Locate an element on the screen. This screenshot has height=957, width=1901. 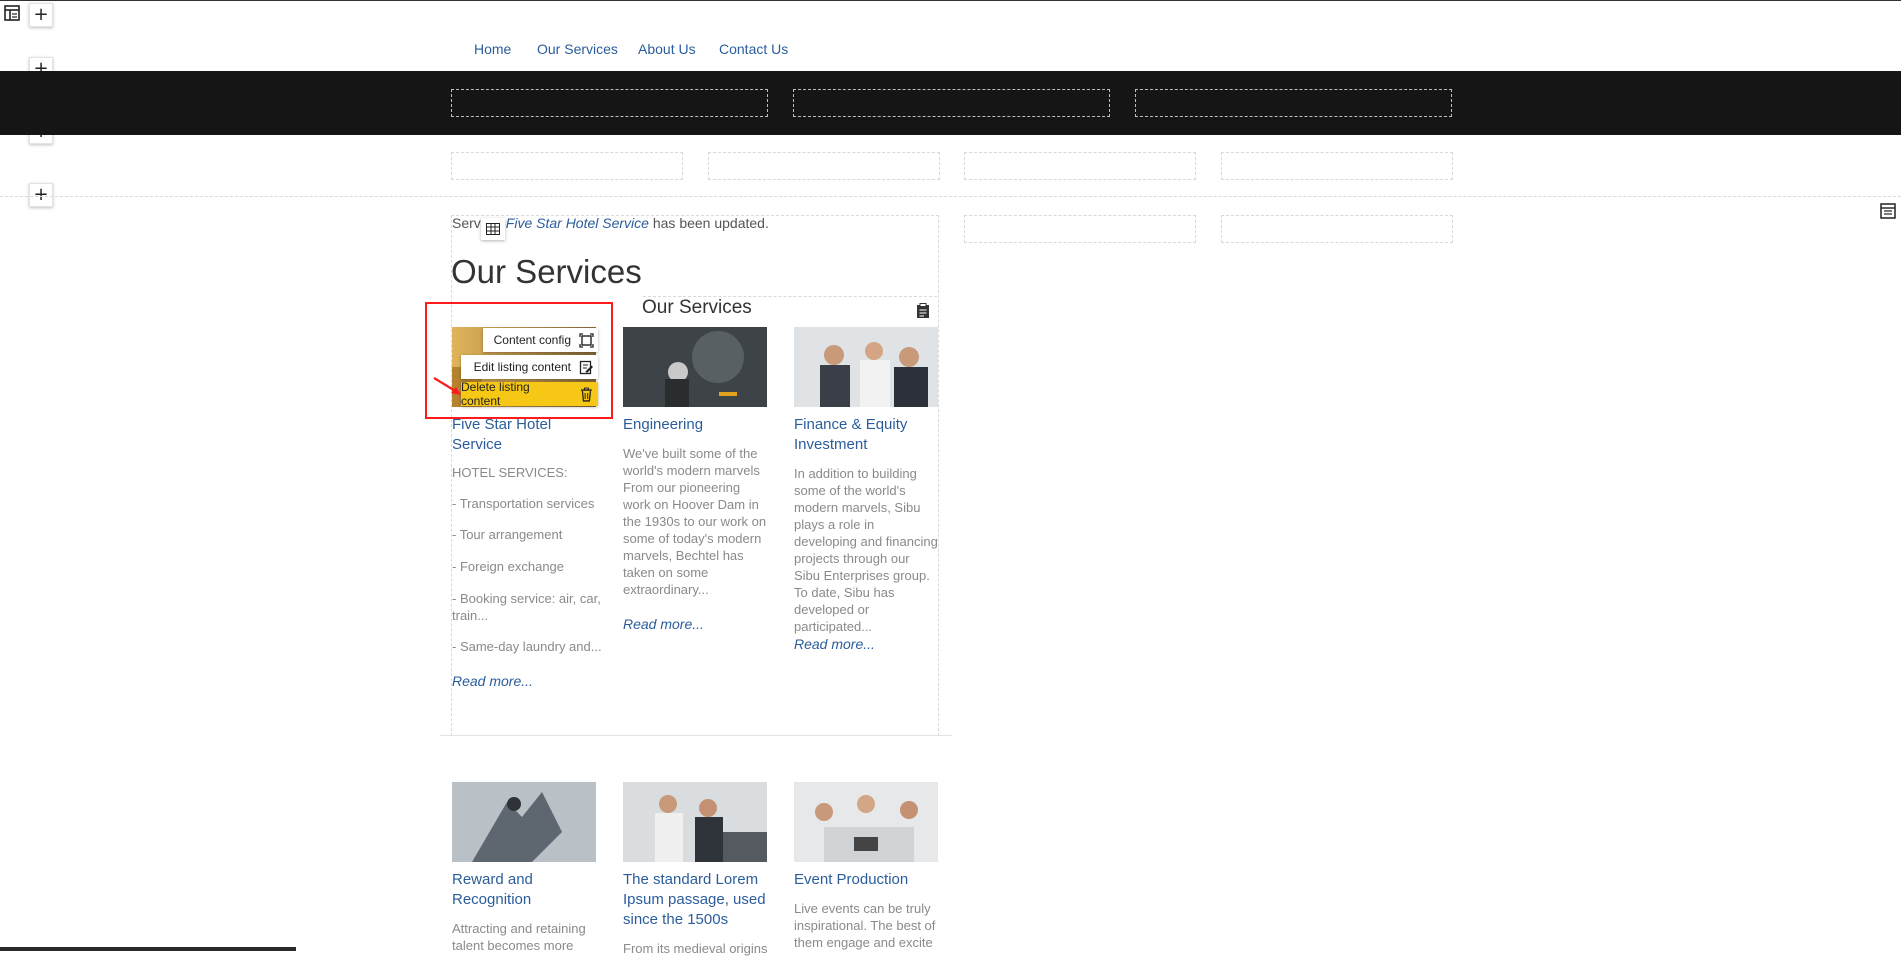
nav-about-us: About Us is located at coordinates (667, 49).